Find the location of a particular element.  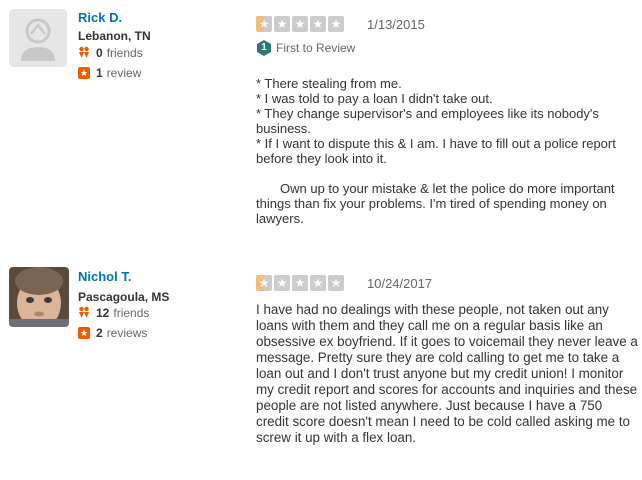

first-to-review-icon: 1 is located at coordinates (264, 48).